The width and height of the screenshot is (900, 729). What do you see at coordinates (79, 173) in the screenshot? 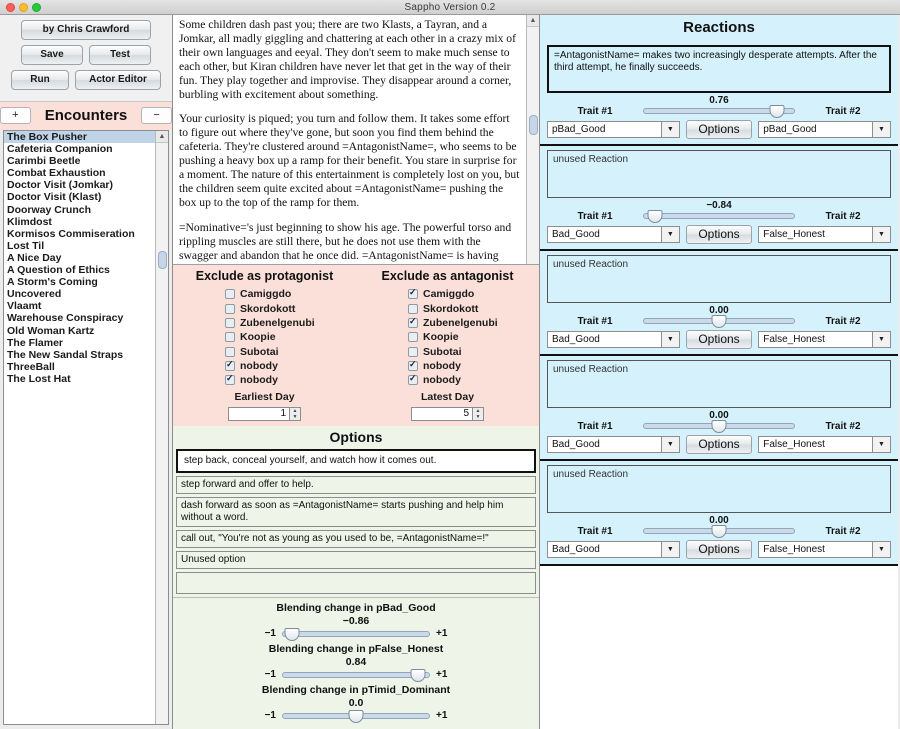
I see `list-item: Combat Exhaustion` at bounding box center [79, 173].